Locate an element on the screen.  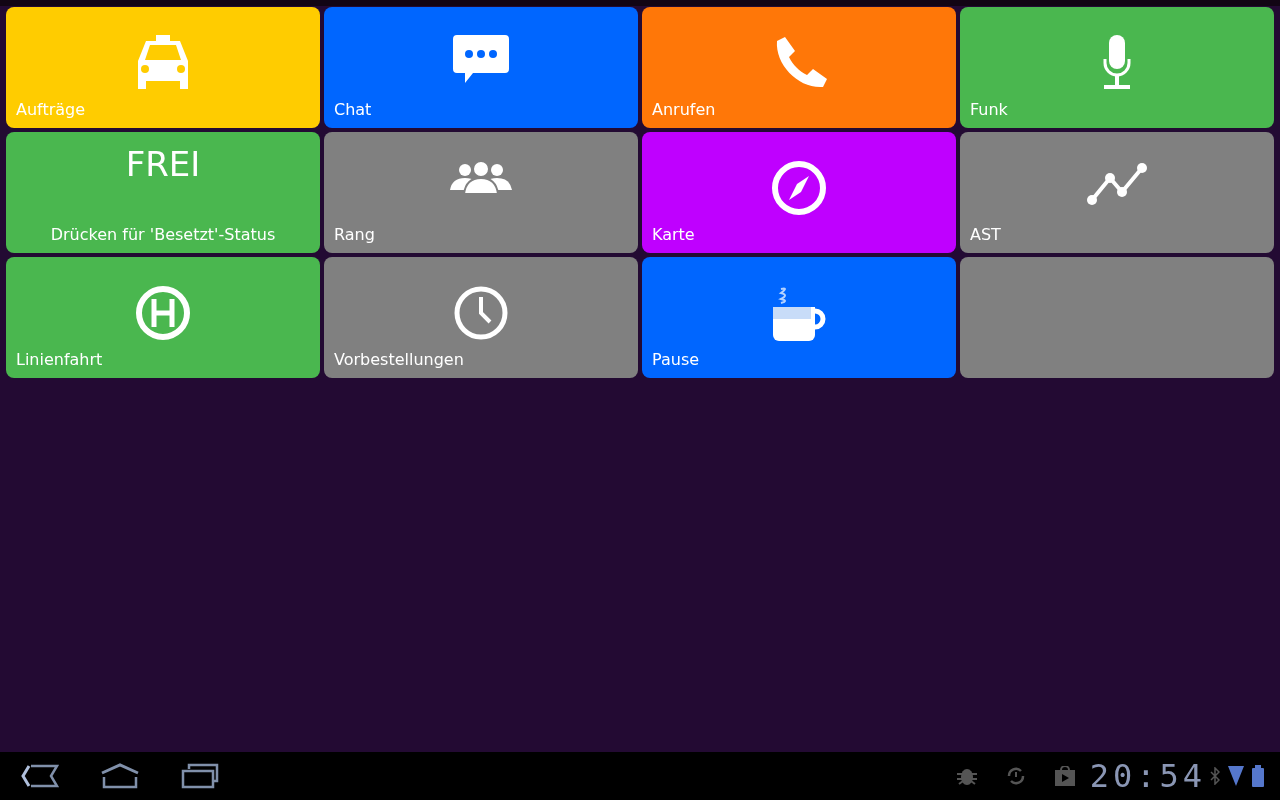
tile-button: Linienfahrt is located at coordinates (163, 317).